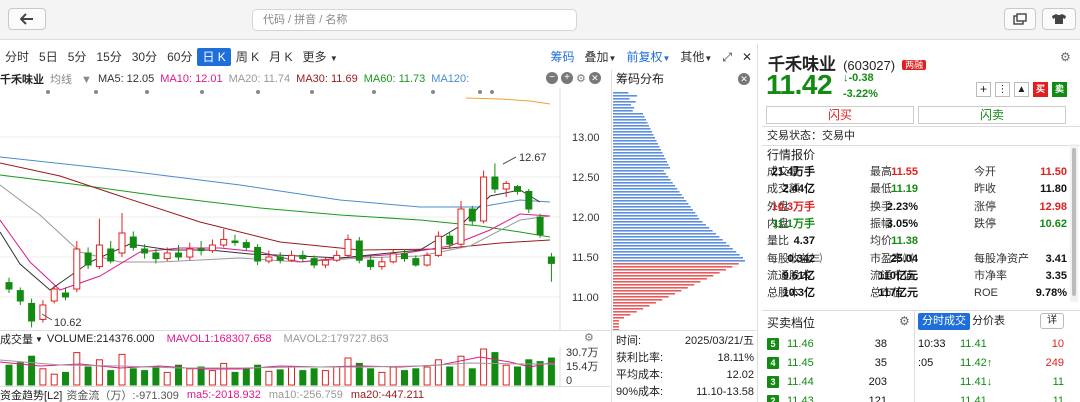 Image resolution: width=1080 pixels, height=402 pixels. What do you see at coordinates (1040, 89) in the screenshot?
I see `buy-button: 买` at bounding box center [1040, 89].